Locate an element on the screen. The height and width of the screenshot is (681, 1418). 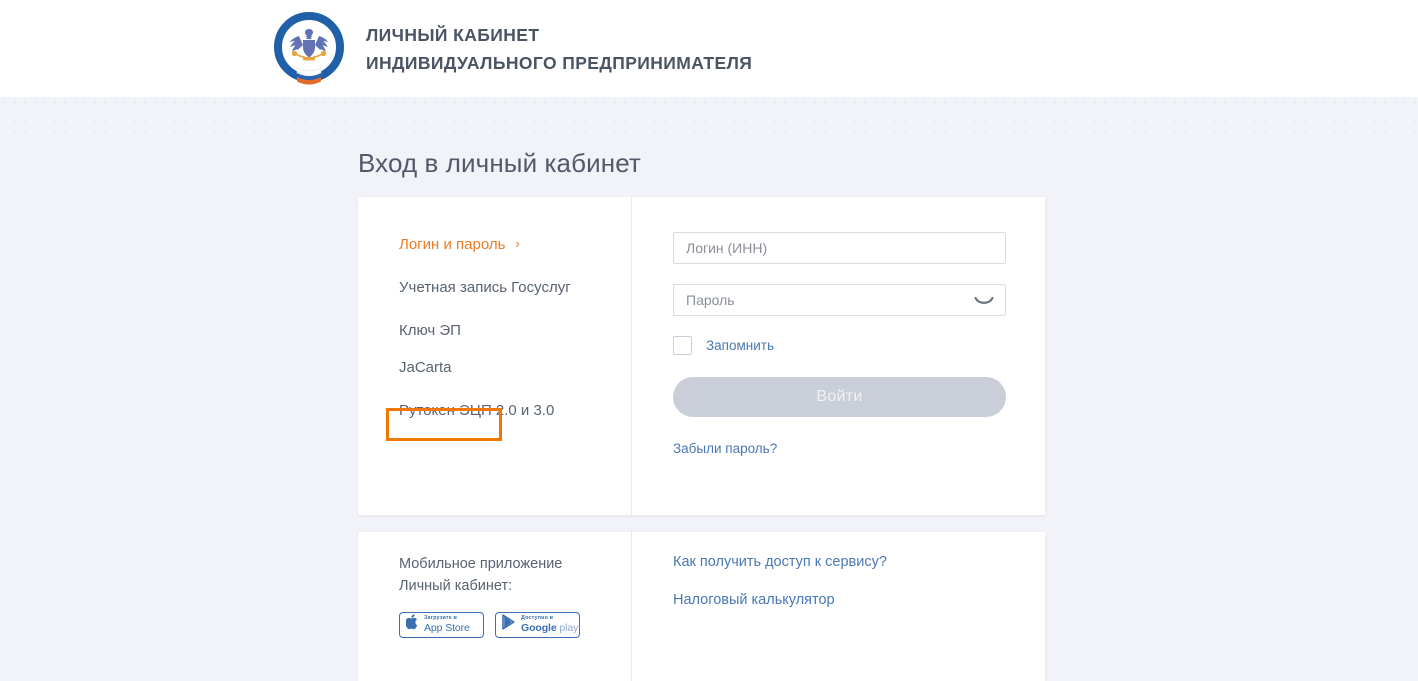
google-play-icon is located at coordinates (509, 624).